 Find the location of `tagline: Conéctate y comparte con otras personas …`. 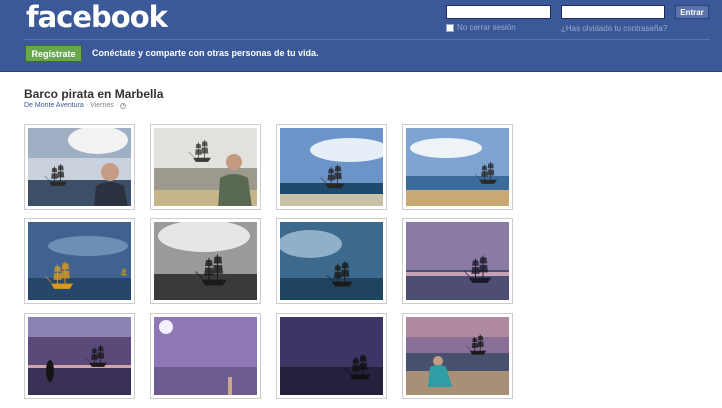

tagline: Conéctate y comparte con otras personas … is located at coordinates (205, 53).